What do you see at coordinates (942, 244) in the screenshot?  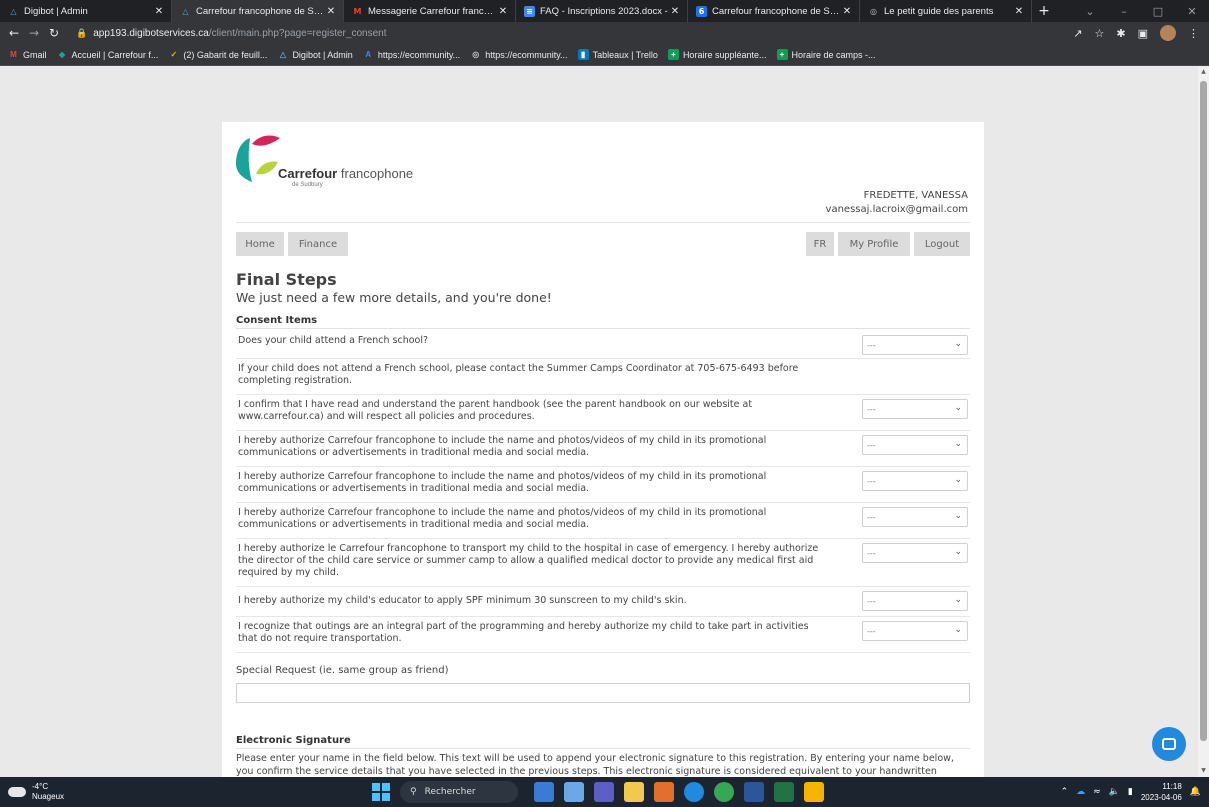 I see `nav-logout-button: Logout` at bounding box center [942, 244].